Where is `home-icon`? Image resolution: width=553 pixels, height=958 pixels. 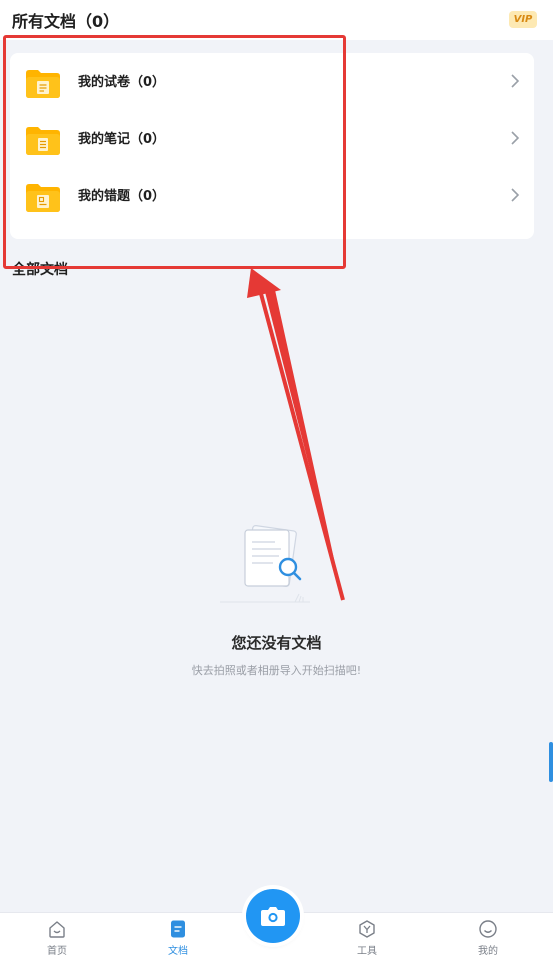 home-icon is located at coordinates (57, 929).